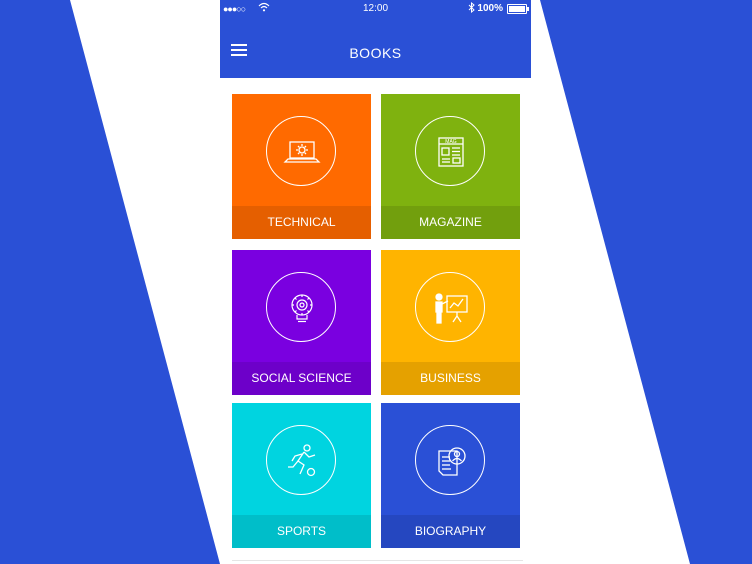 The width and height of the screenshot is (752, 564). I want to click on page-title: BOOKS, so click(375, 53).